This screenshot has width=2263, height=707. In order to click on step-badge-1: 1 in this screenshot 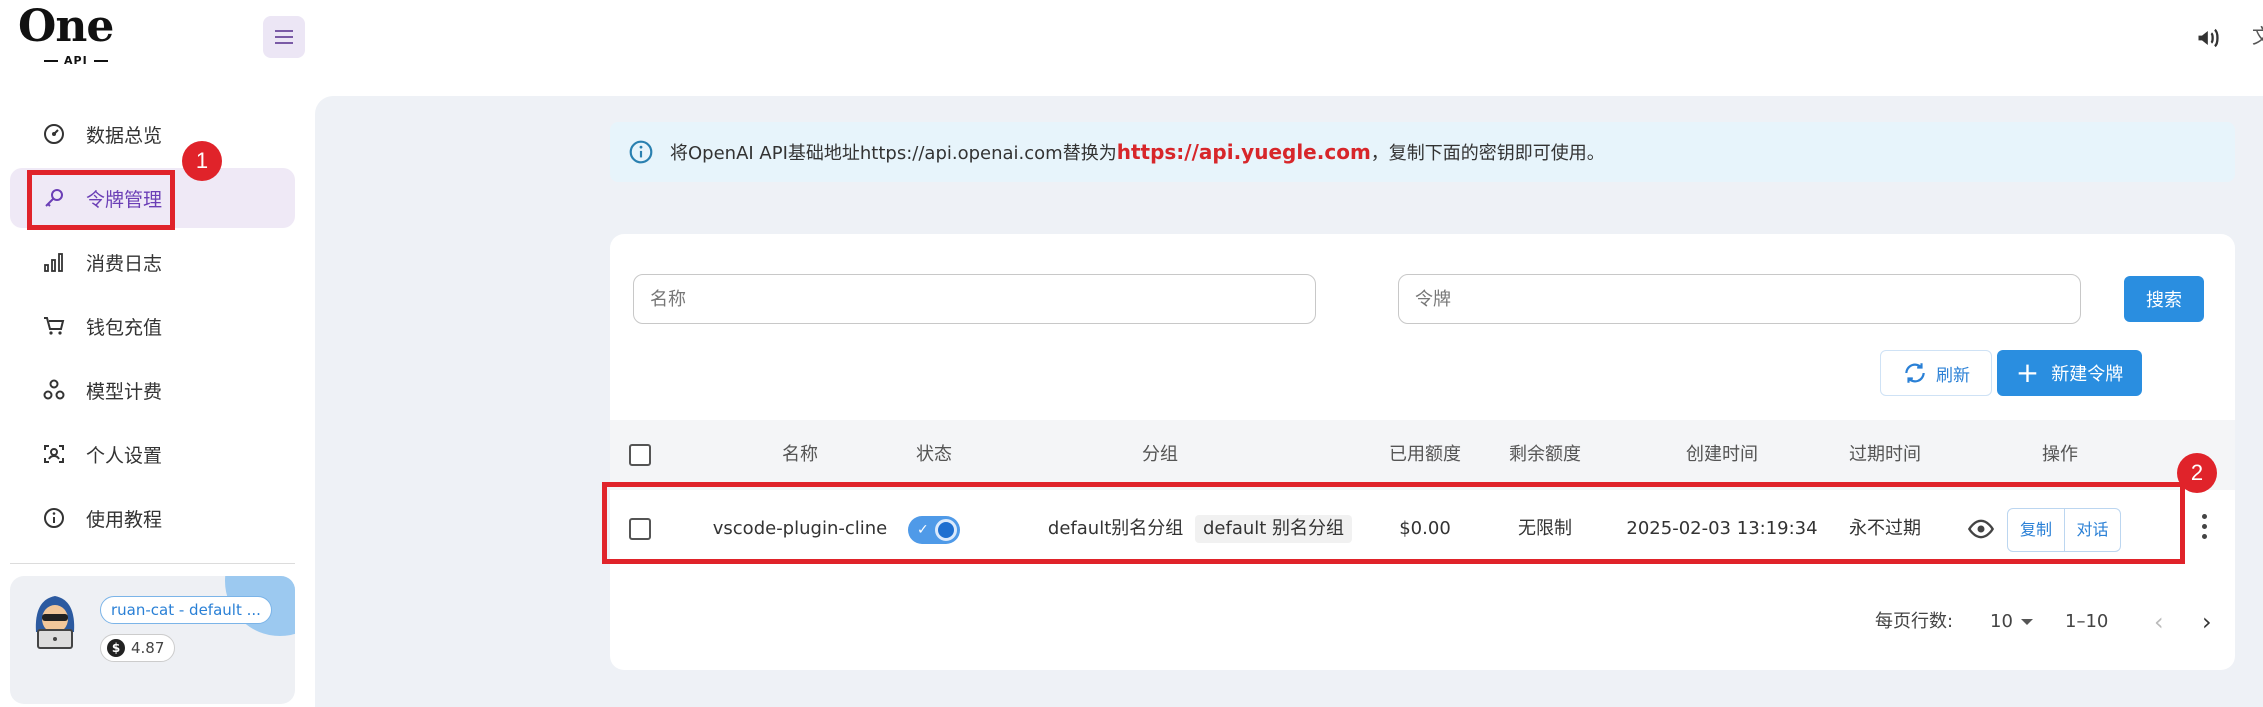, I will do `click(202, 161)`.